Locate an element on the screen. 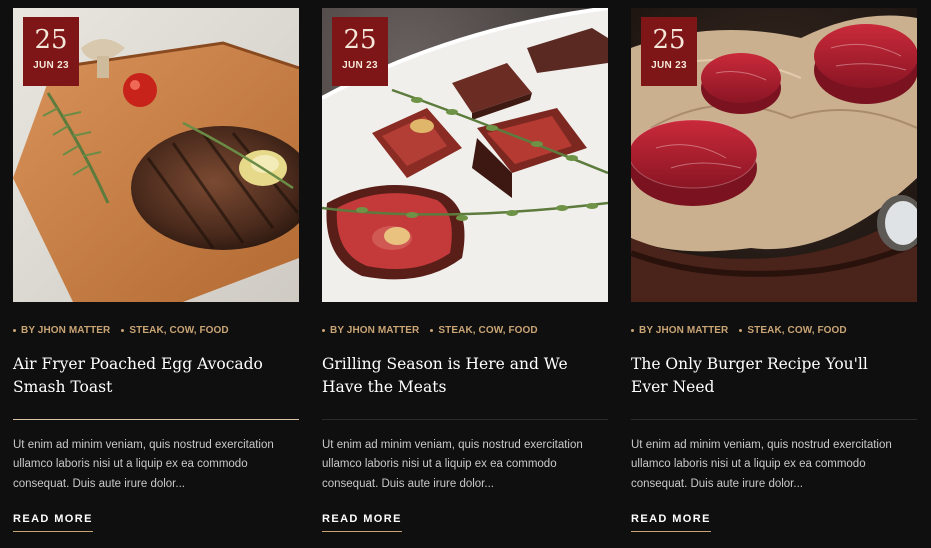 The image size is (931, 548). post-title-line: The Only Burger Recipe You'll is located at coordinates (749, 364).